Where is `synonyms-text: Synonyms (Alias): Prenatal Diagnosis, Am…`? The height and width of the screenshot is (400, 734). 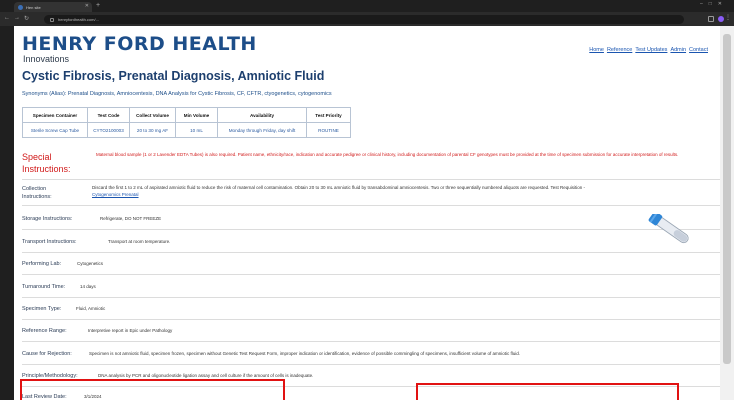 synonyms-text: Synonyms (Alias): Prenatal Diagnosis, Am… is located at coordinates (177, 94).